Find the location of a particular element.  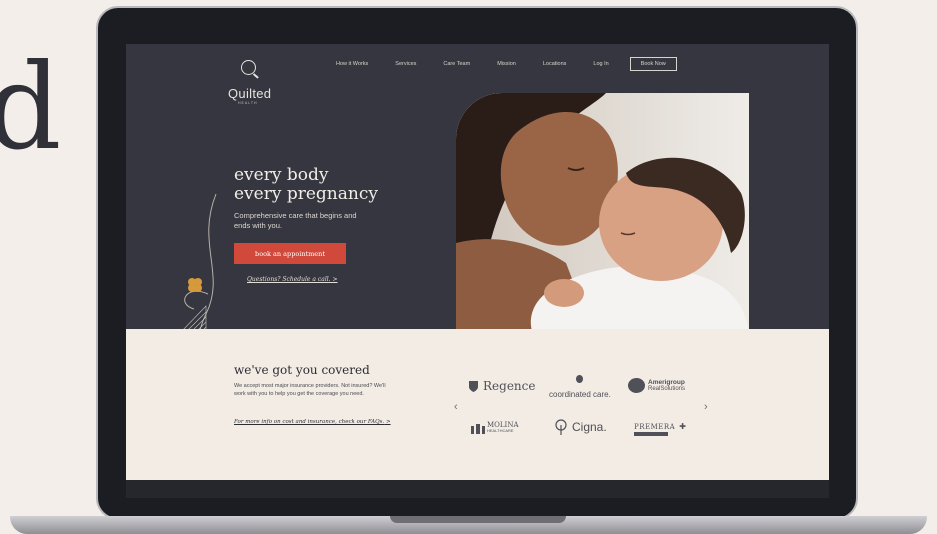

quilted-logo-icon is located at coordinates (248, 67).